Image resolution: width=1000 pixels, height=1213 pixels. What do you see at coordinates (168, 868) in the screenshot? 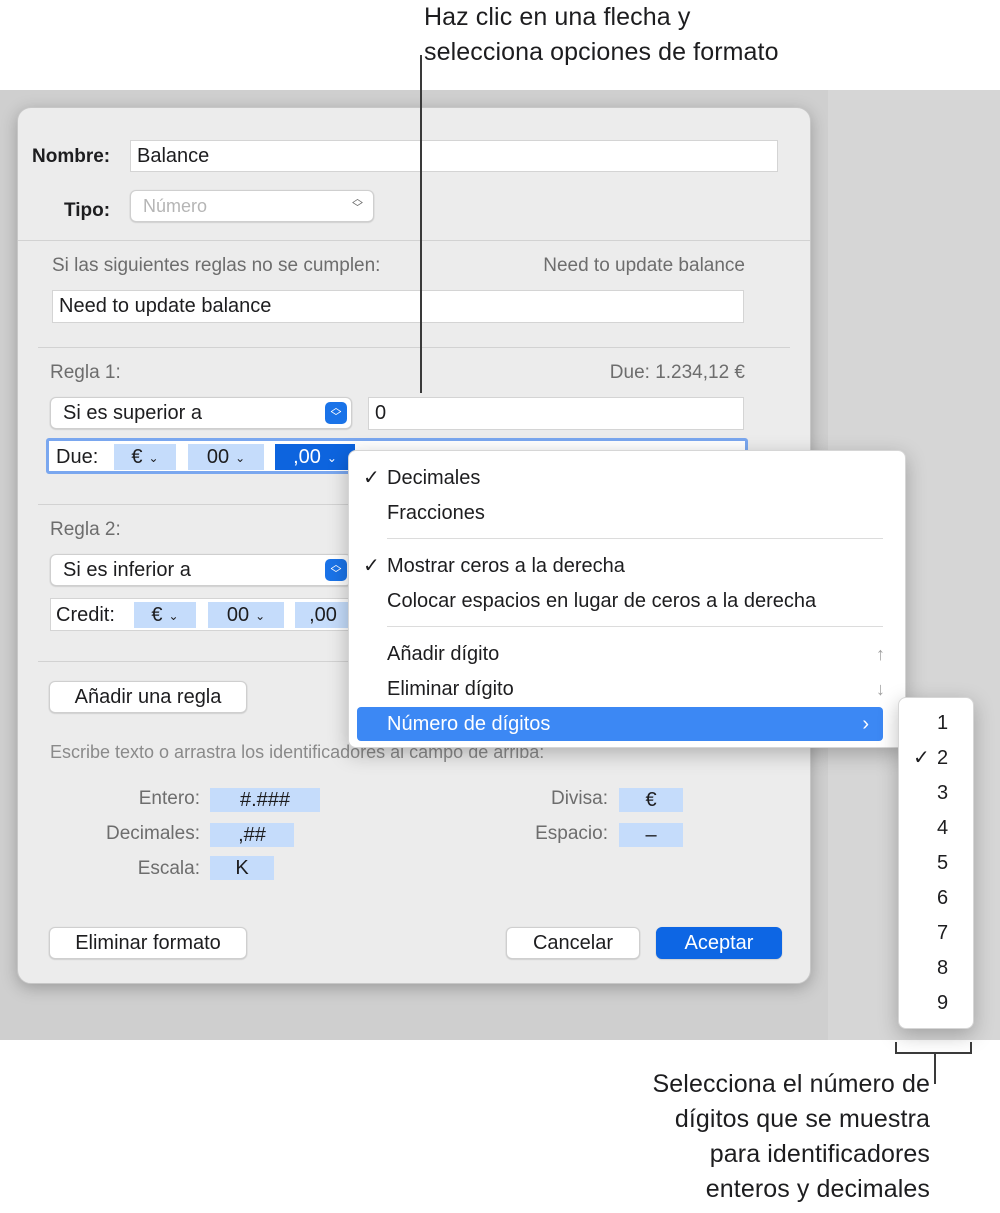
I see `scale-label: Escala:` at bounding box center [168, 868].